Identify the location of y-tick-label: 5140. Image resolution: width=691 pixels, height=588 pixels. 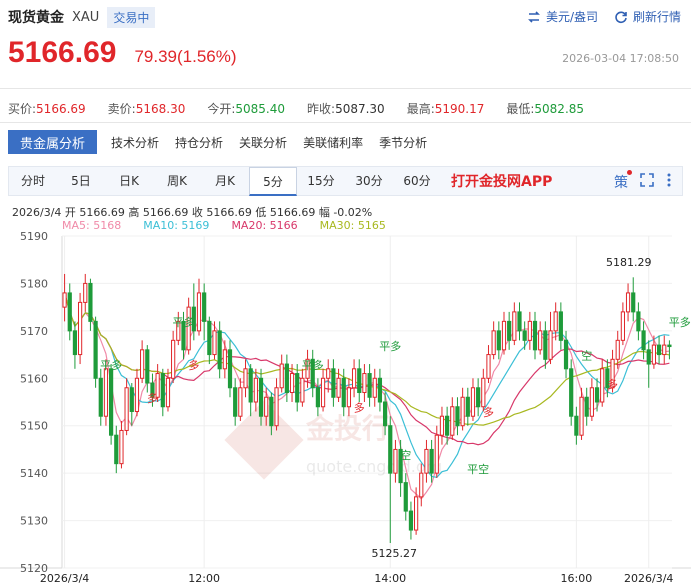
(34, 473).